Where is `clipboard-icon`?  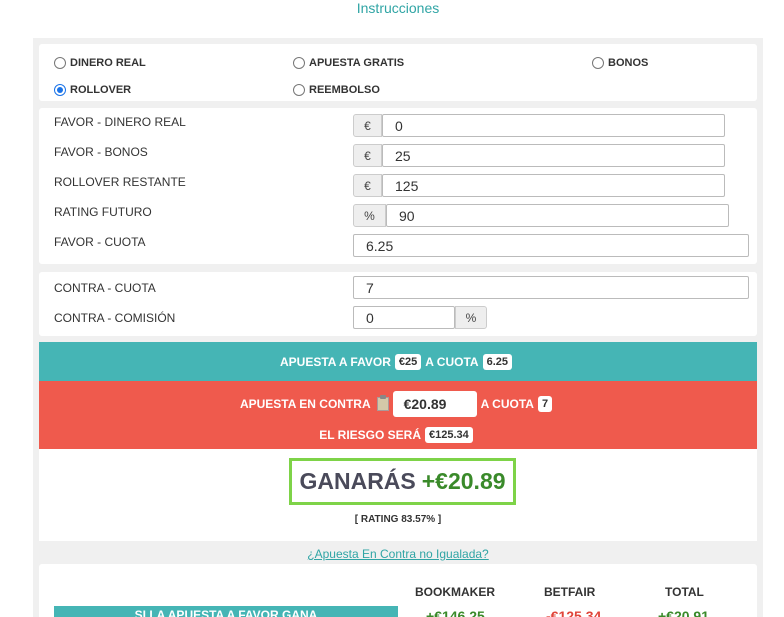
clipboard-icon is located at coordinates (382, 403).